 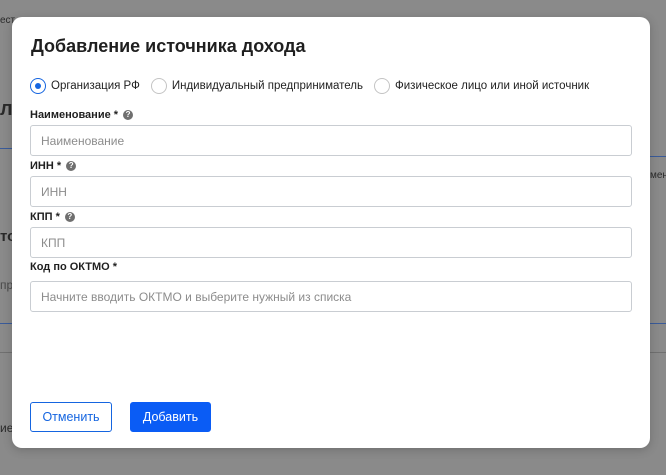 I want to click on radio-option-organization: Организация РФ, so click(x=85, y=86).